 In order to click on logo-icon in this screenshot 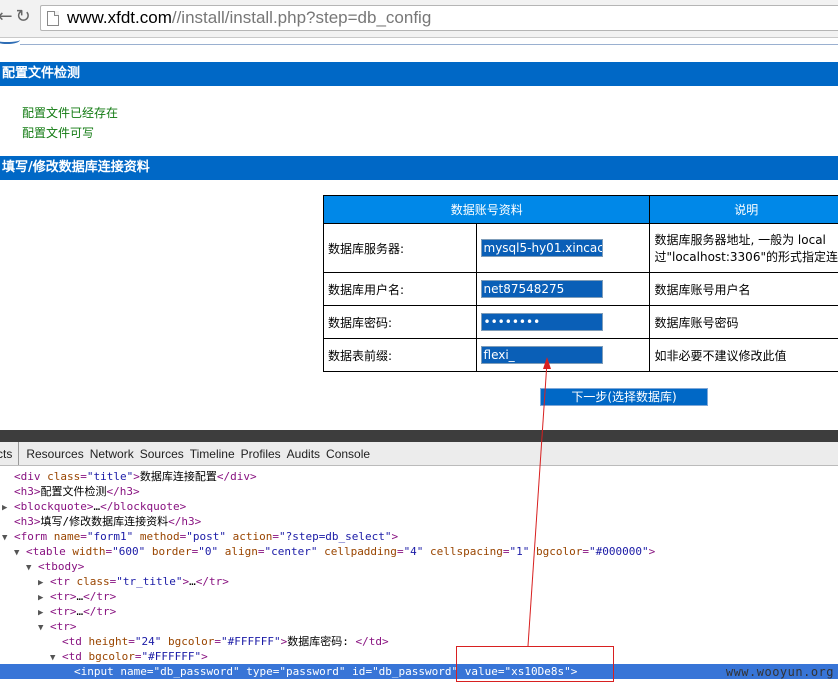, I will do `click(10, 41)`.